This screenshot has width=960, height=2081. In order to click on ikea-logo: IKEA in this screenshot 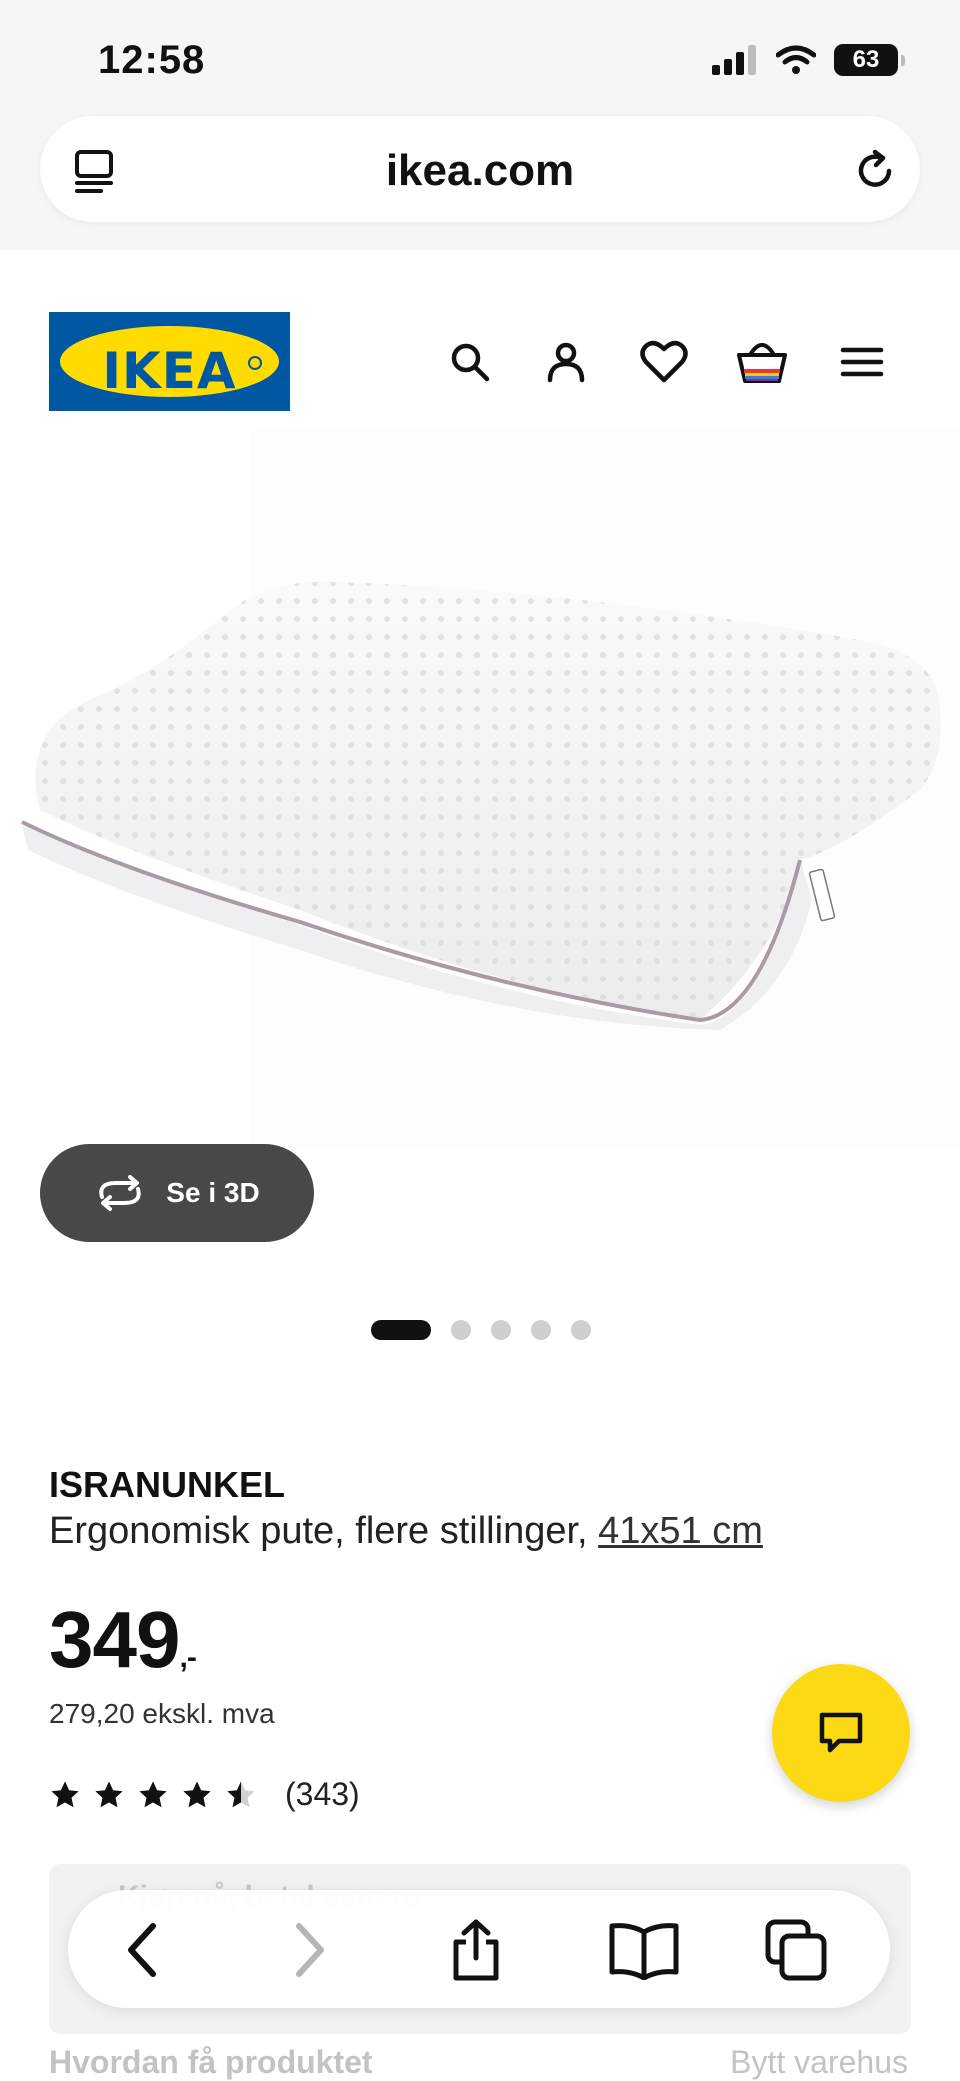, I will do `click(169, 361)`.